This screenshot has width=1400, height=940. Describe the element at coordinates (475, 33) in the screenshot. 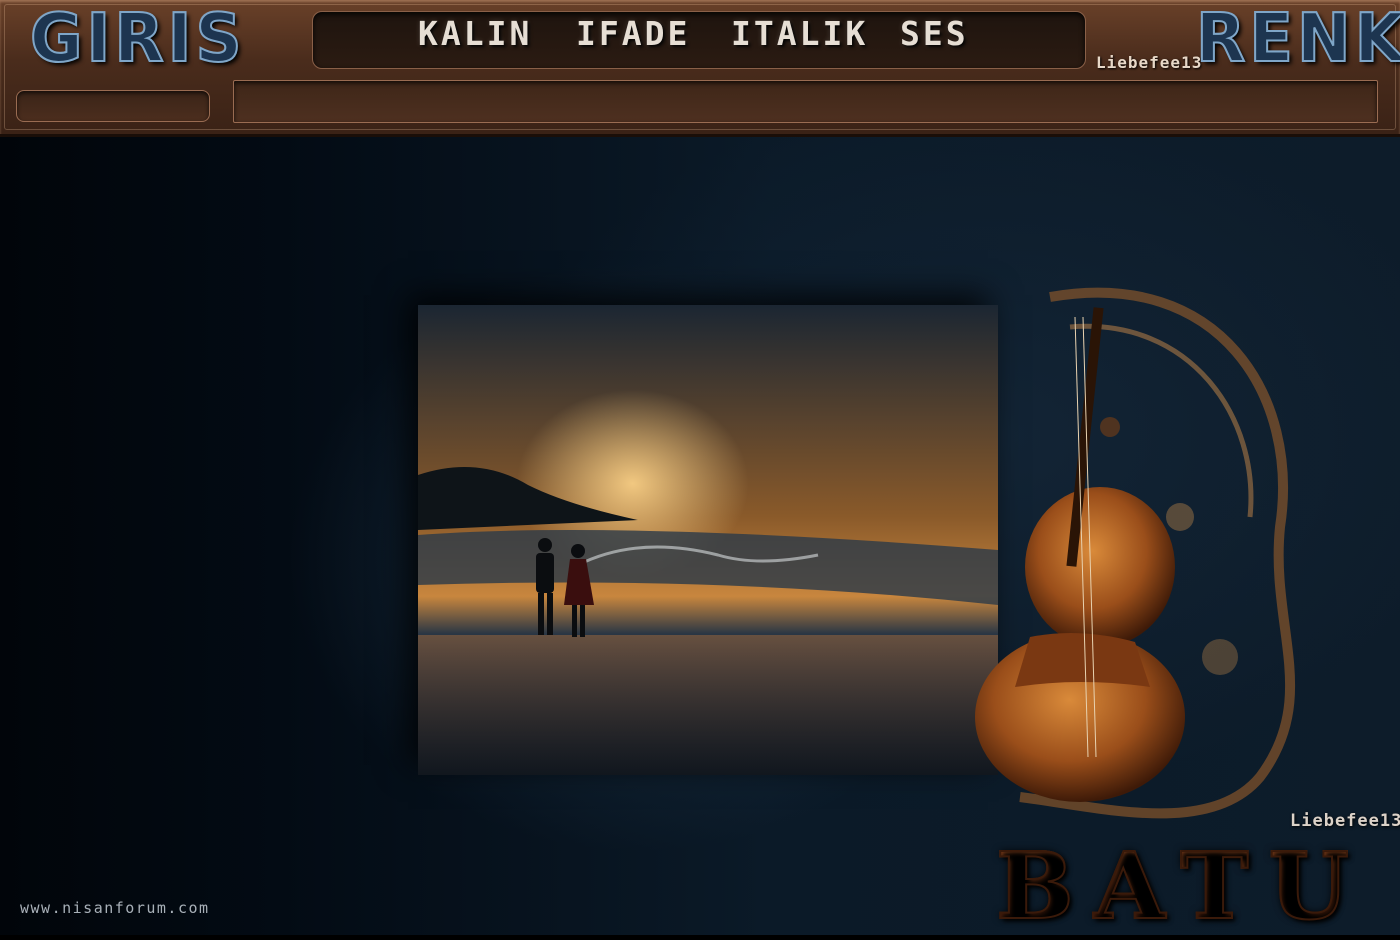

I see `bold-button: KALIN` at that location.